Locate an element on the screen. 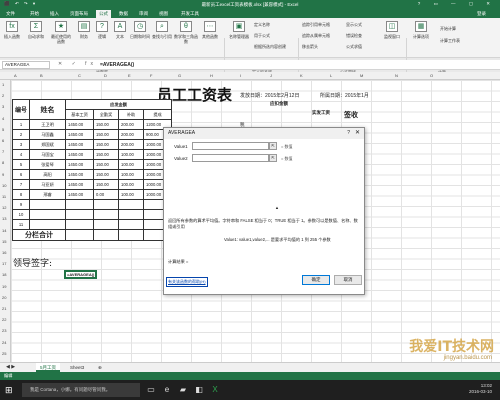 This screenshot has width=500, height=400. row-header: 12 is located at coordinates (4, 207).